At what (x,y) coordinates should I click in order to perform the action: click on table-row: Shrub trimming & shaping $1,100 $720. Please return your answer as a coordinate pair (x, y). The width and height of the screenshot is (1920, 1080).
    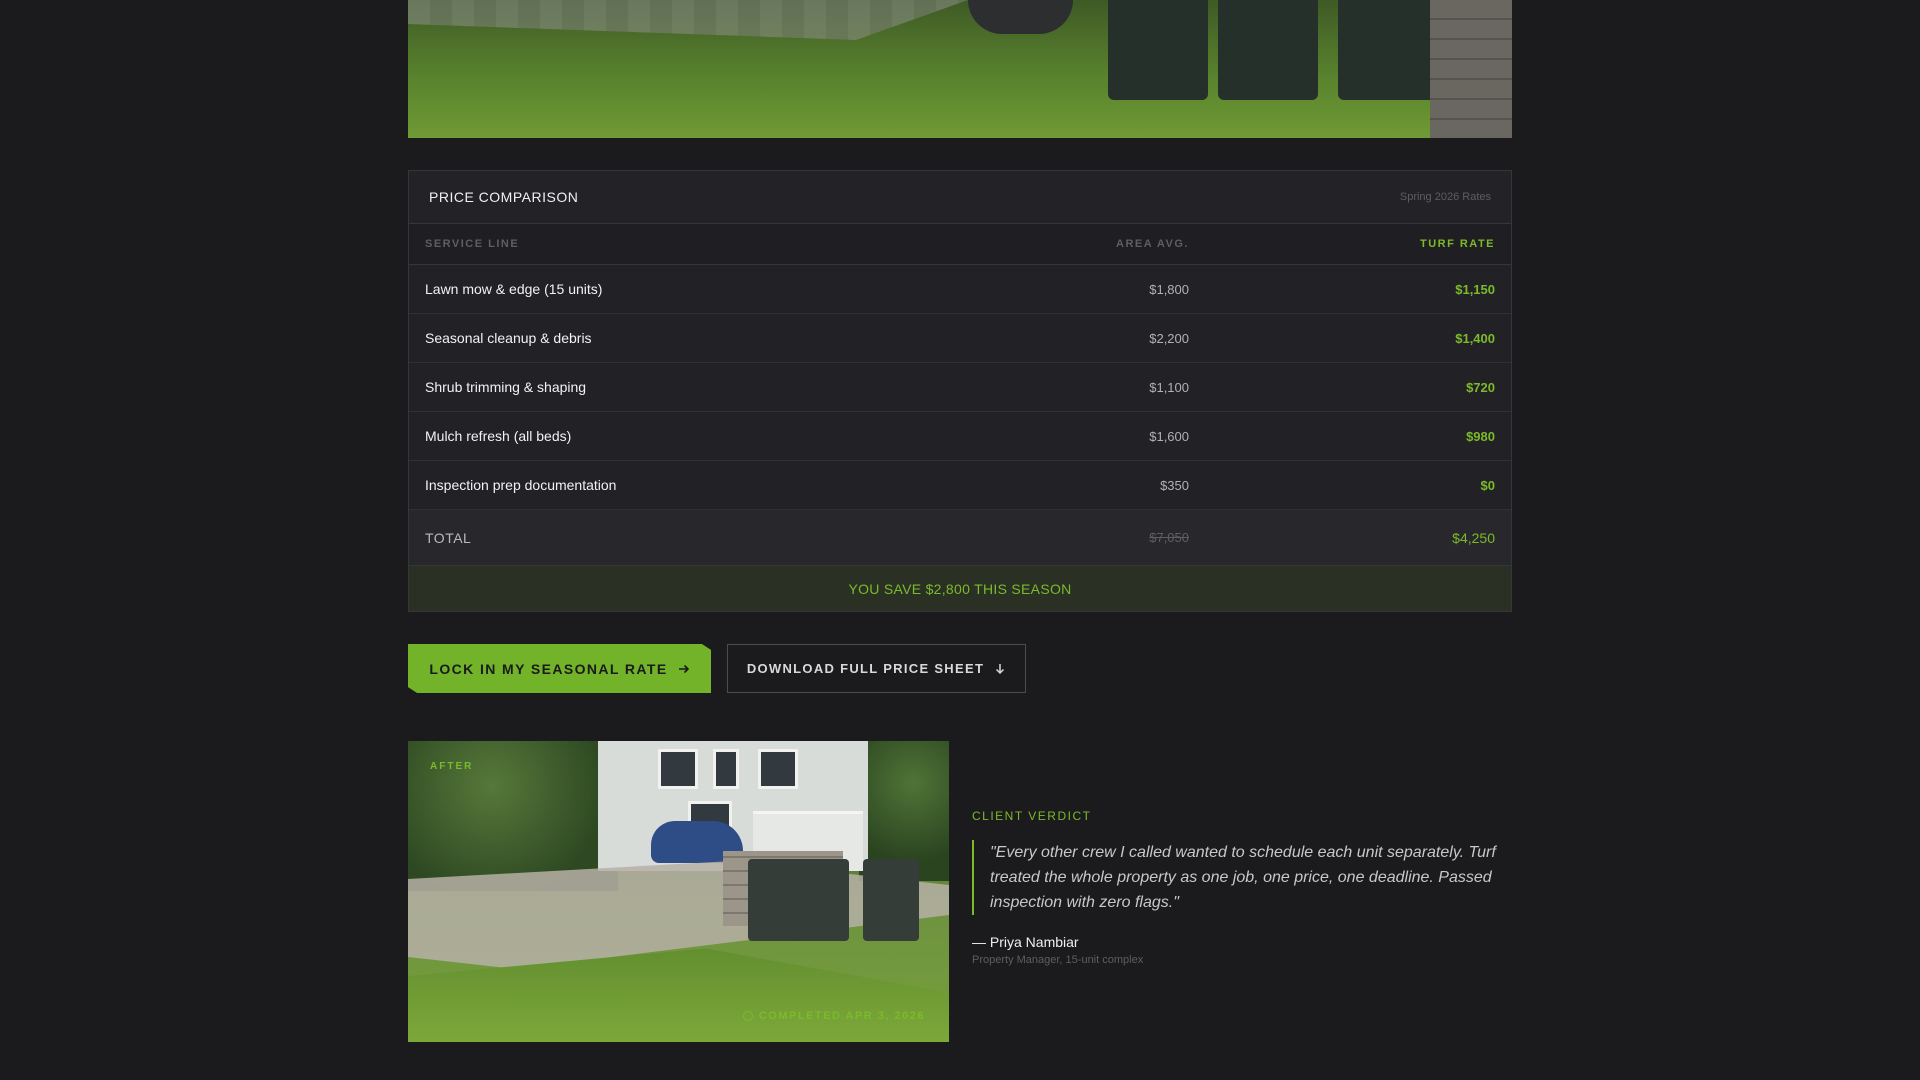
    Looking at the image, I should click on (960, 387).